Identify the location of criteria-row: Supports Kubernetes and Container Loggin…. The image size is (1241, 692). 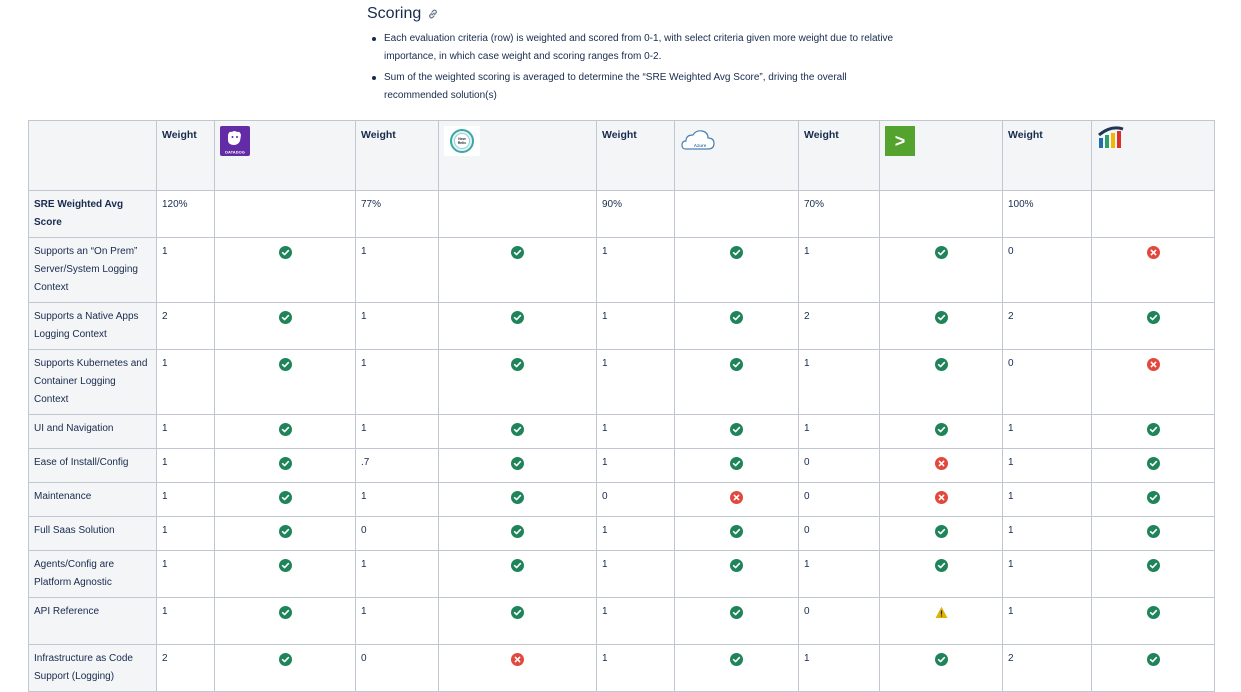
(621, 382).